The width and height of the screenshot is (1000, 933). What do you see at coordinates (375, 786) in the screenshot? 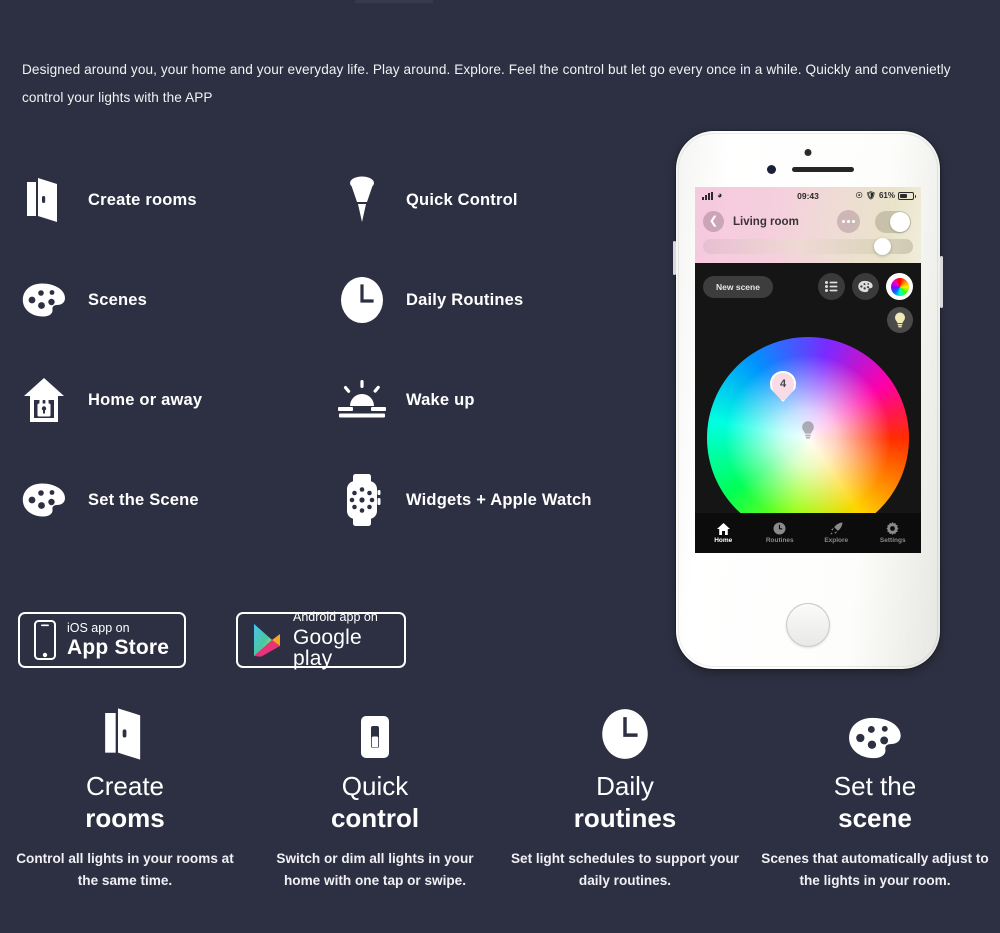
I see `bottom-card-title-line1: Quick` at bounding box center [375, 786].